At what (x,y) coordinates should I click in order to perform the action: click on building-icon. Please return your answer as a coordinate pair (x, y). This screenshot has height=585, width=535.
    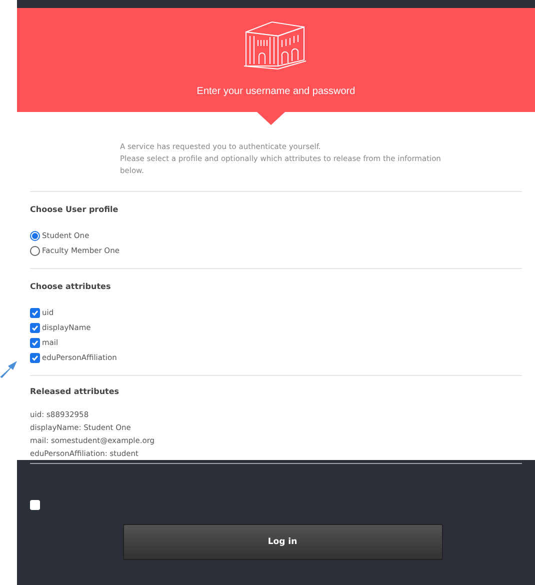
    Looking at the image, I should click on (276, 45).